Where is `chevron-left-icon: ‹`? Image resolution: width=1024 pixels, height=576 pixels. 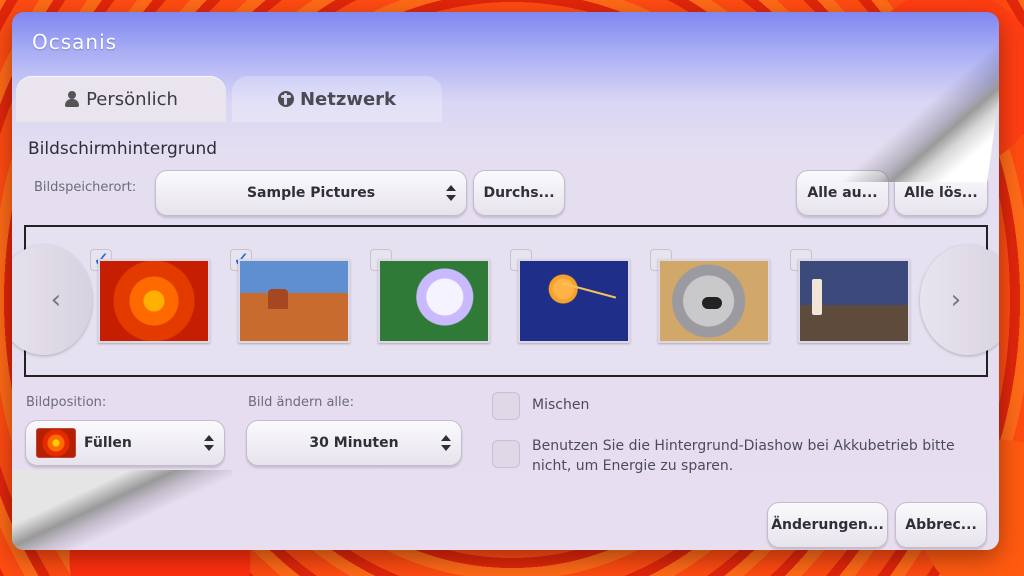
chevron-left-icon: ‹ is located at coordinates (56, 300).